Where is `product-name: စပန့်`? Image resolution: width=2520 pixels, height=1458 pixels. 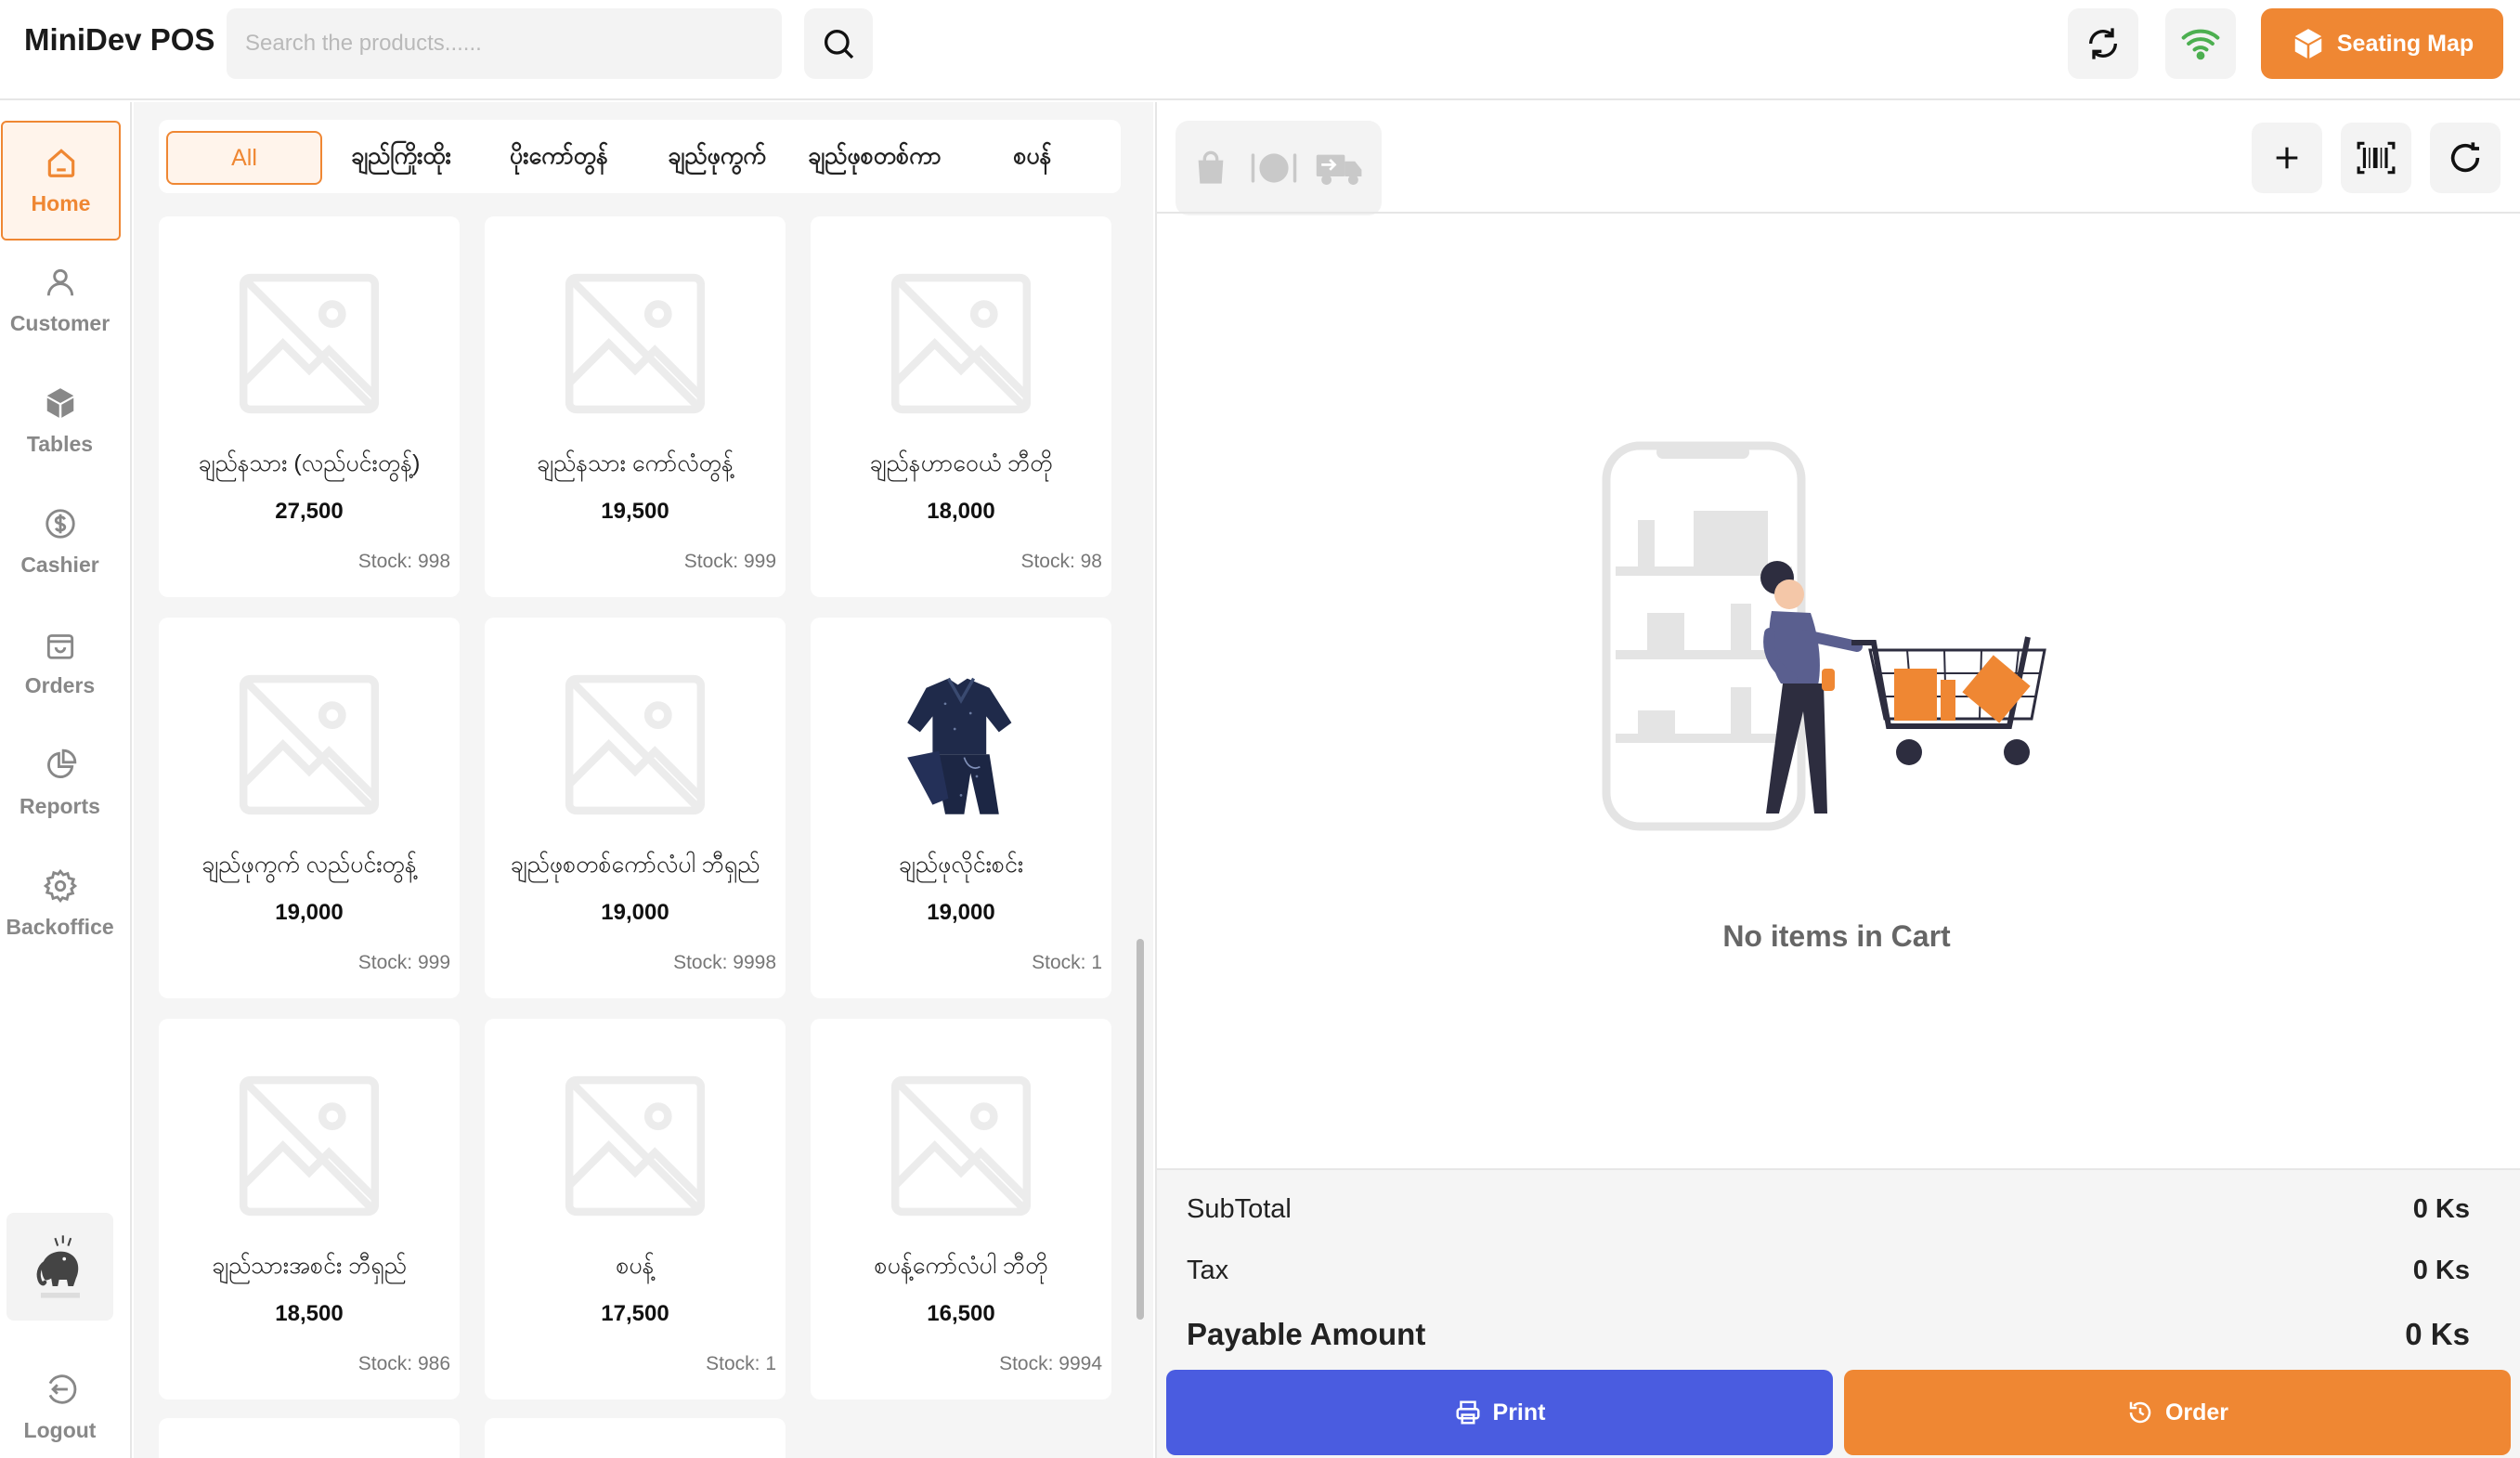 product-name: စပန့် is located at coordinates (635, 1266).